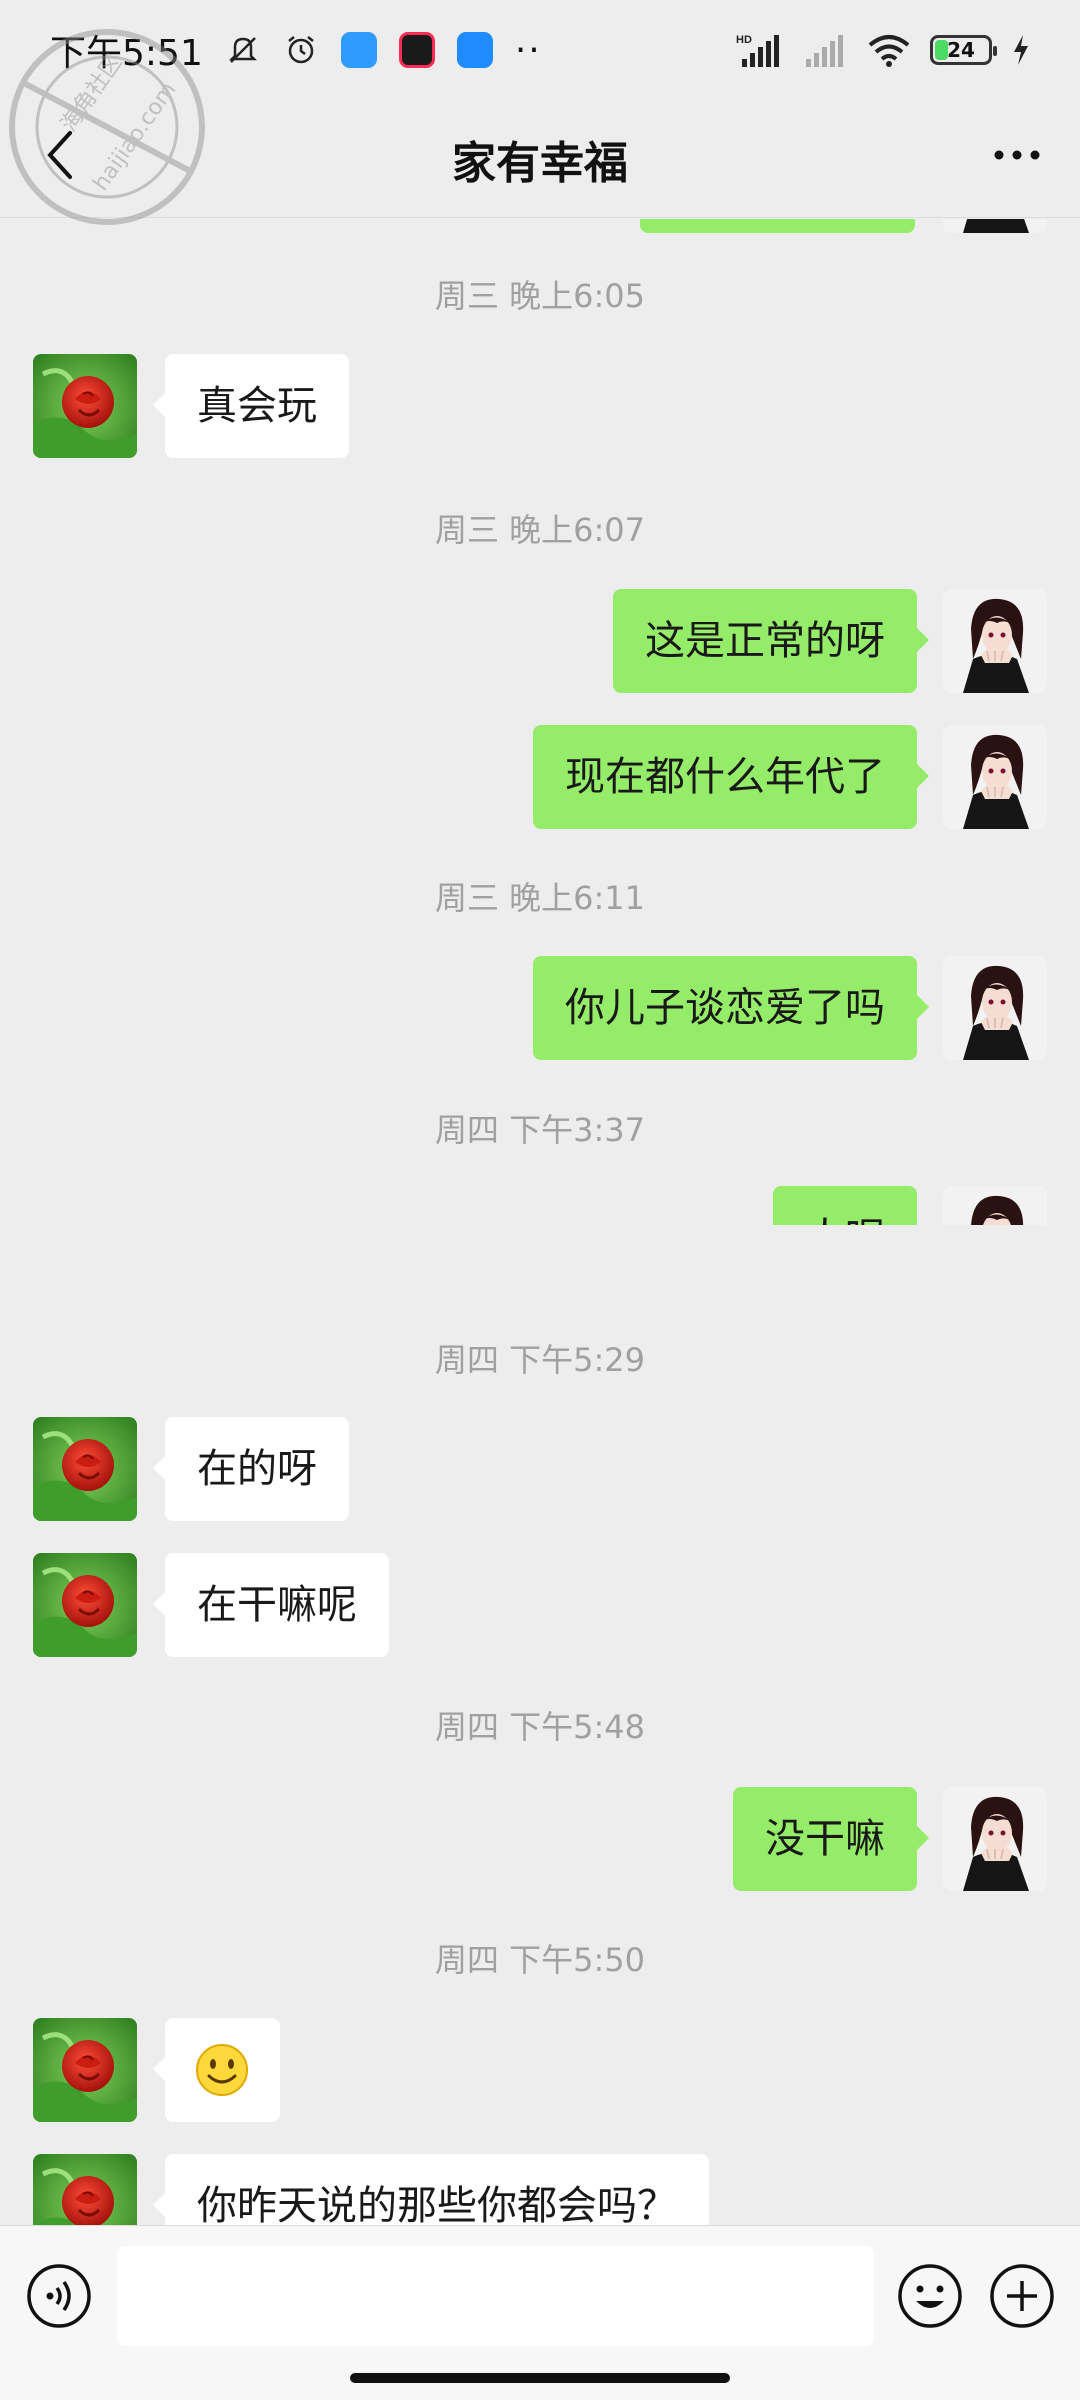  I want to click on timestamp: 周三 晚上6:07, so click(540, 530).